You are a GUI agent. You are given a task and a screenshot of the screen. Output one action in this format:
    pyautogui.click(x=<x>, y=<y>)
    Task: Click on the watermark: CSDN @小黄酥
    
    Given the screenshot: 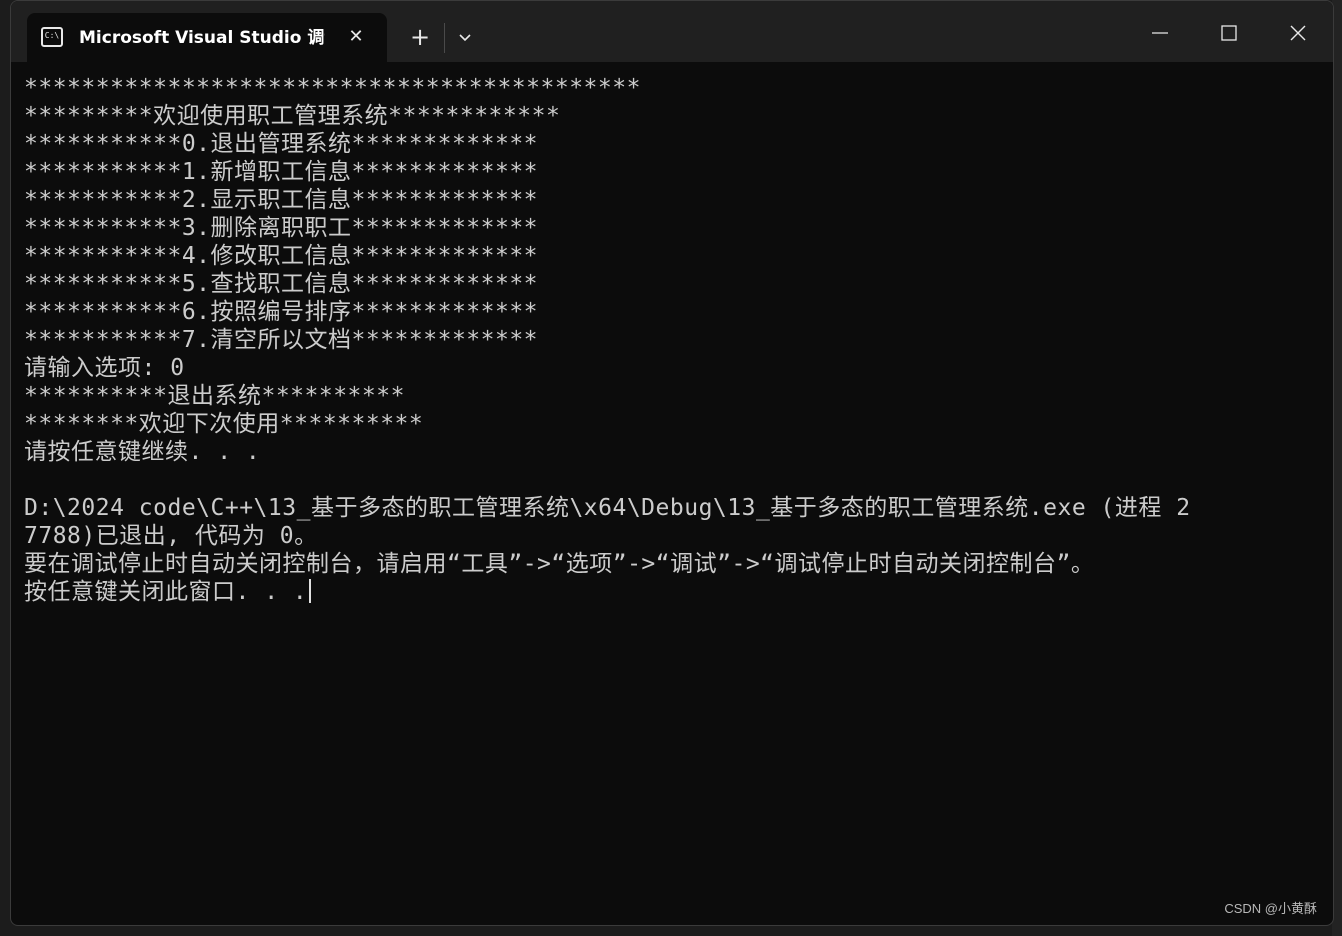 What is the action you would take?
    pyautogui.click(x=1270, y=908)
    